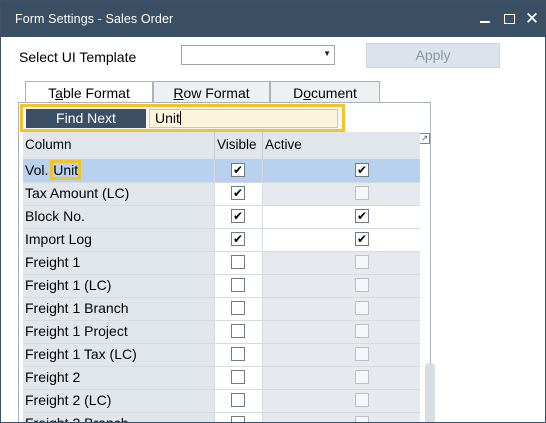 This screenshot has width=546, height=423. I want to click on tab-document: Document, so click(325, 92).